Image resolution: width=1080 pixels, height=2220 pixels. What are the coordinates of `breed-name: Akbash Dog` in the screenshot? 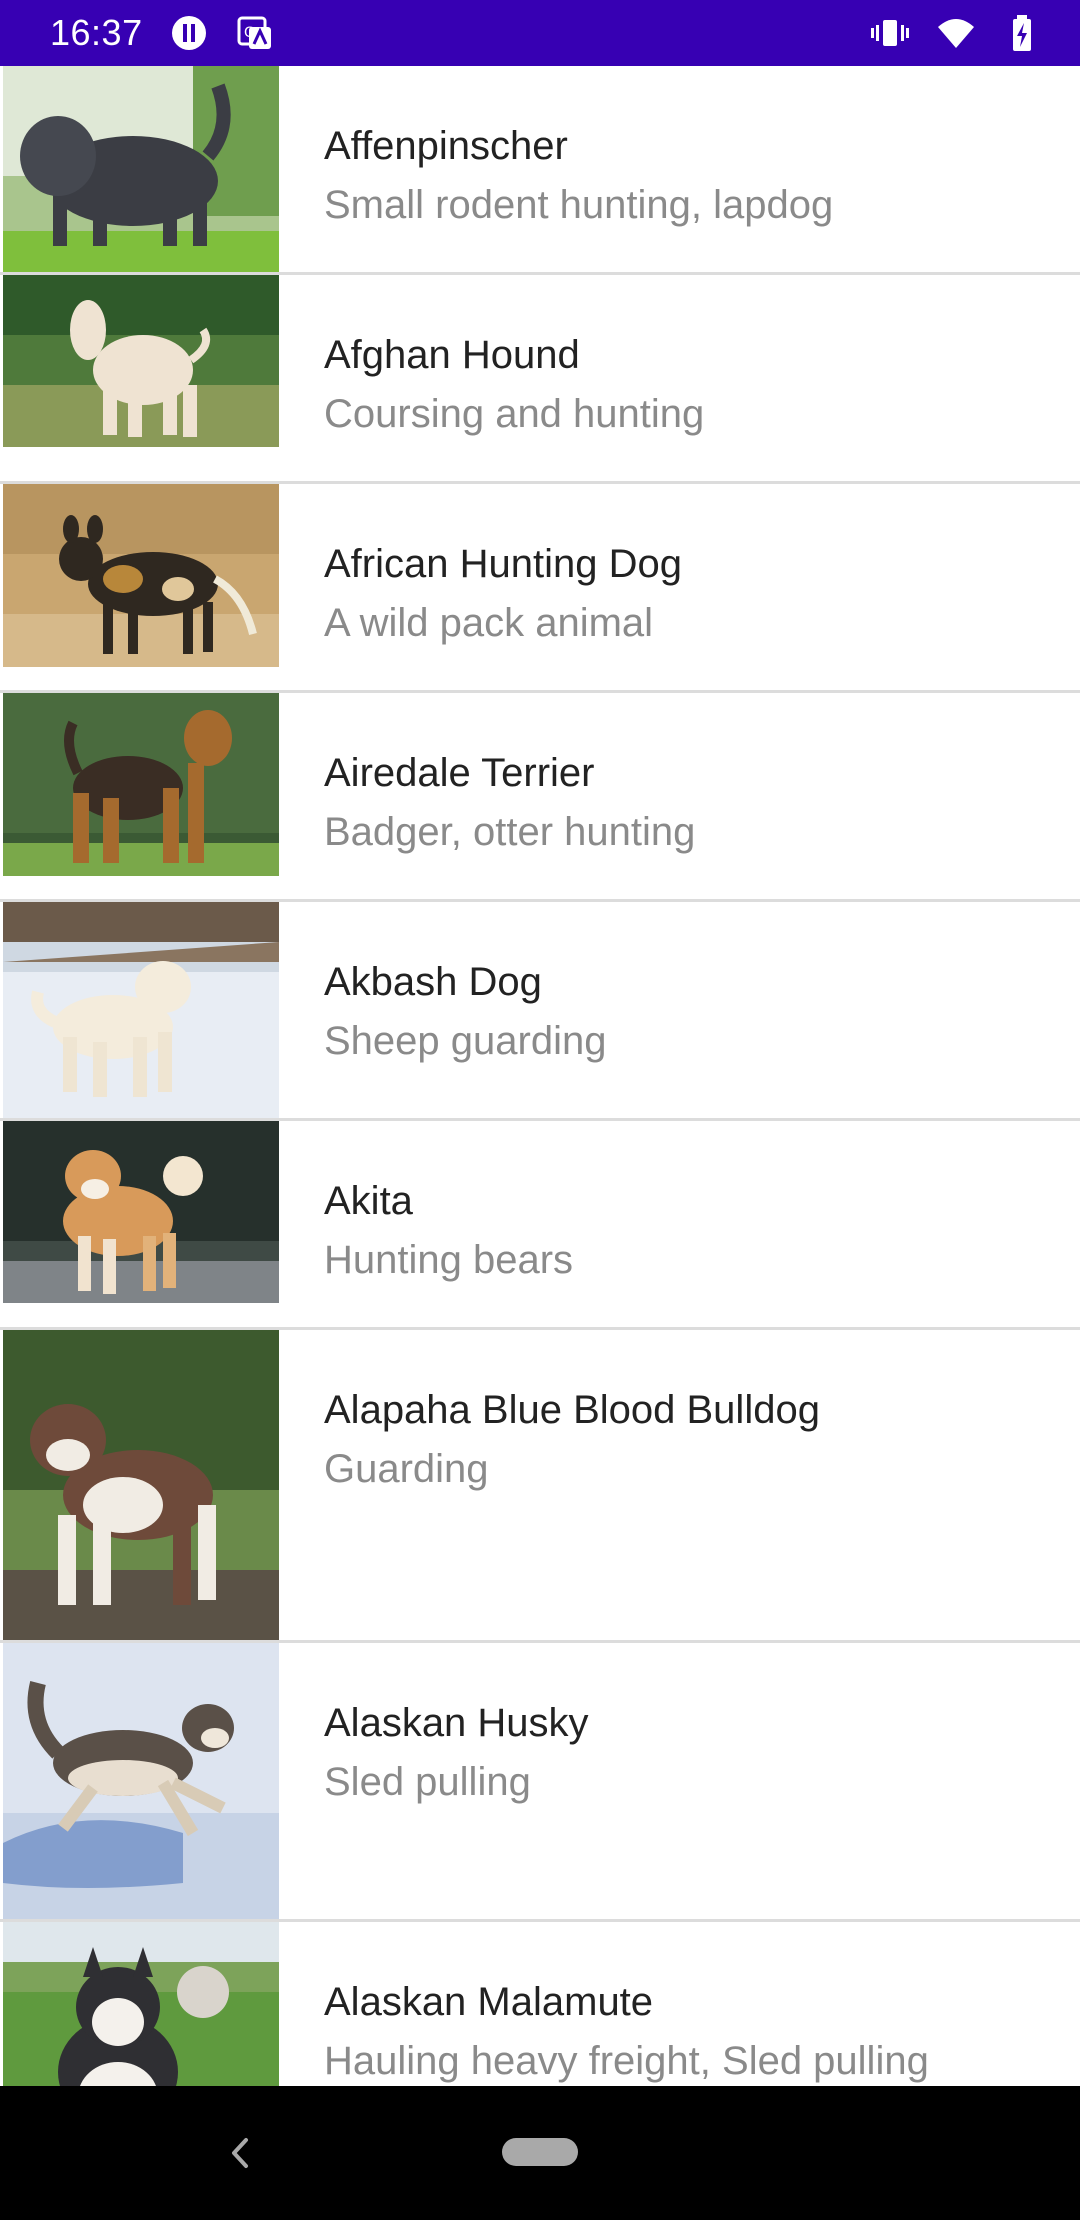 It's located at (433, 982).